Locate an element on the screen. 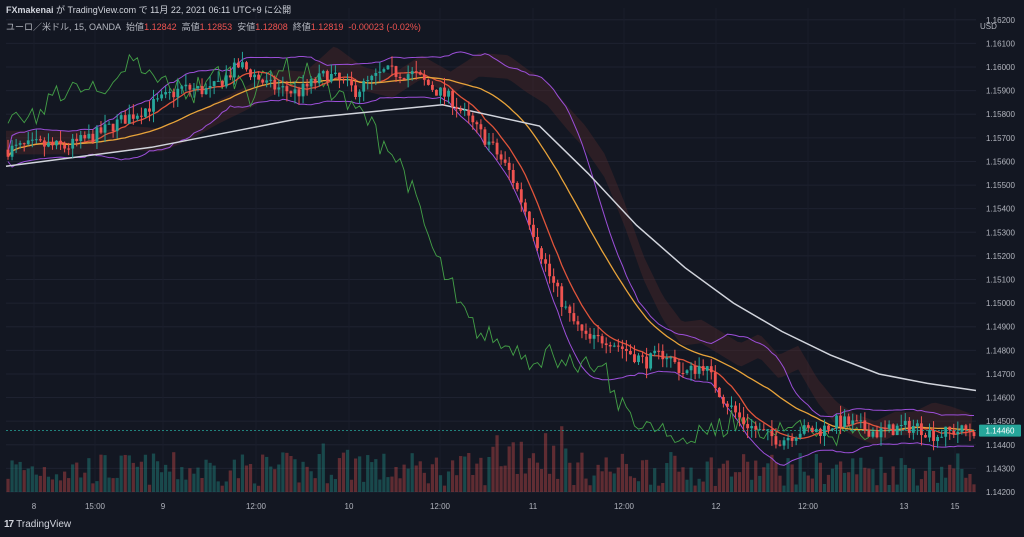  time-tick-label: 11 is located at coordinates (533, 506).